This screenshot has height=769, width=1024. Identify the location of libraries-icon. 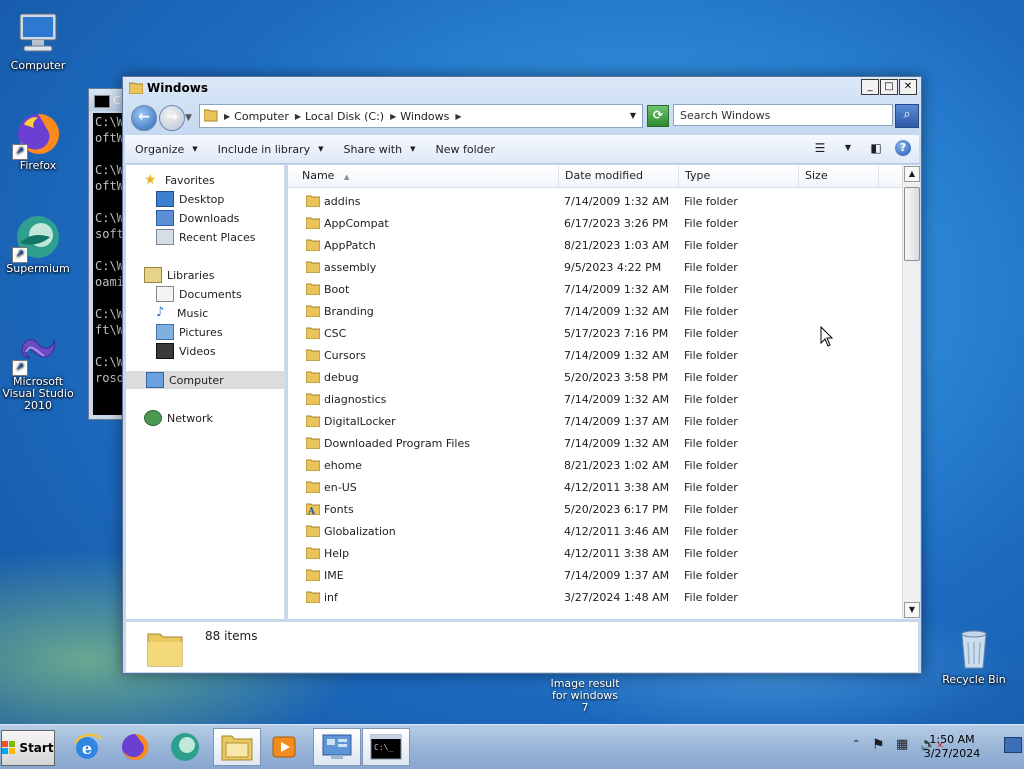
(153, 275).